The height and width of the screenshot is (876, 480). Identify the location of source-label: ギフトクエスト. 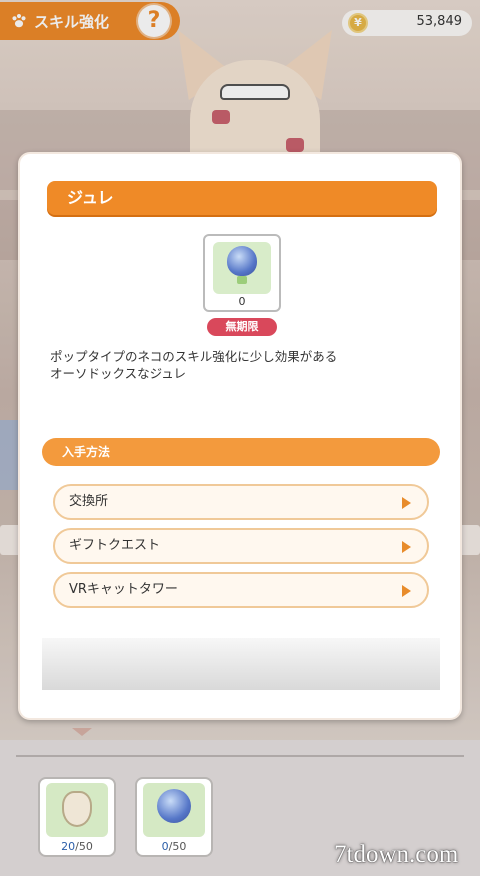
(115, 545).